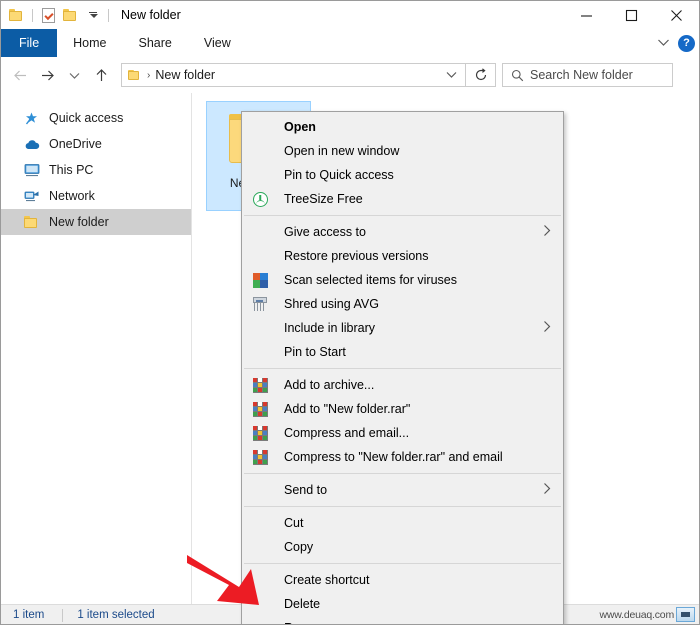 The image size is (700, 625). I want to click on search-icon, so click(517, 75).